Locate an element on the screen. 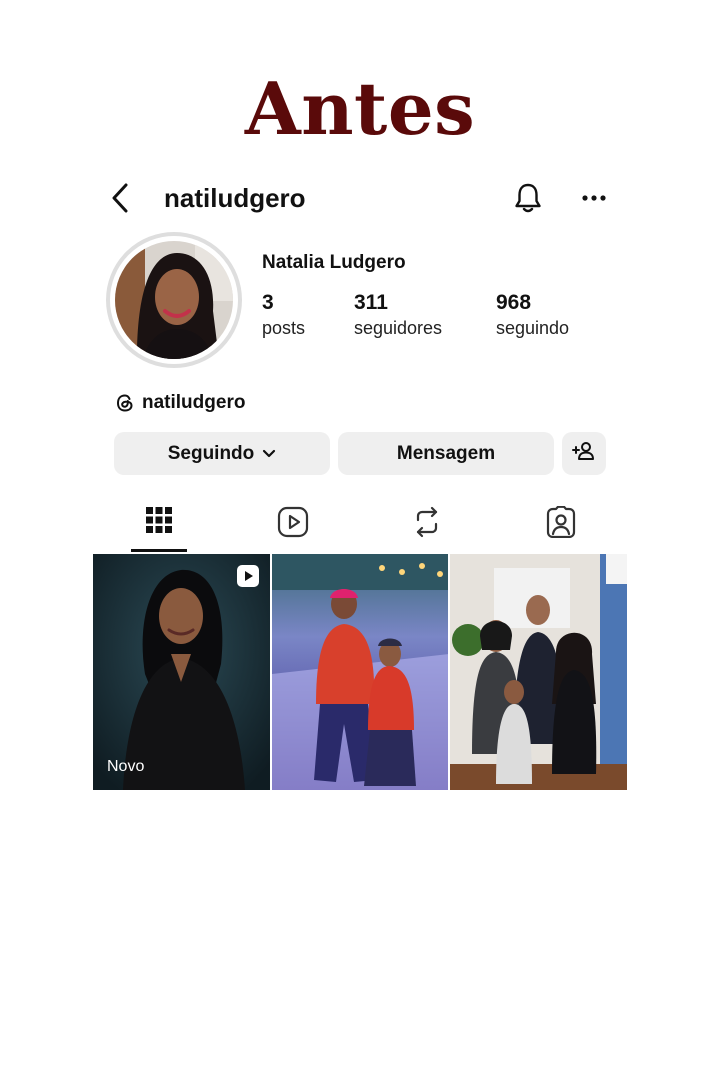  threads-link: natiludgero is located at coordinates (179, 403).